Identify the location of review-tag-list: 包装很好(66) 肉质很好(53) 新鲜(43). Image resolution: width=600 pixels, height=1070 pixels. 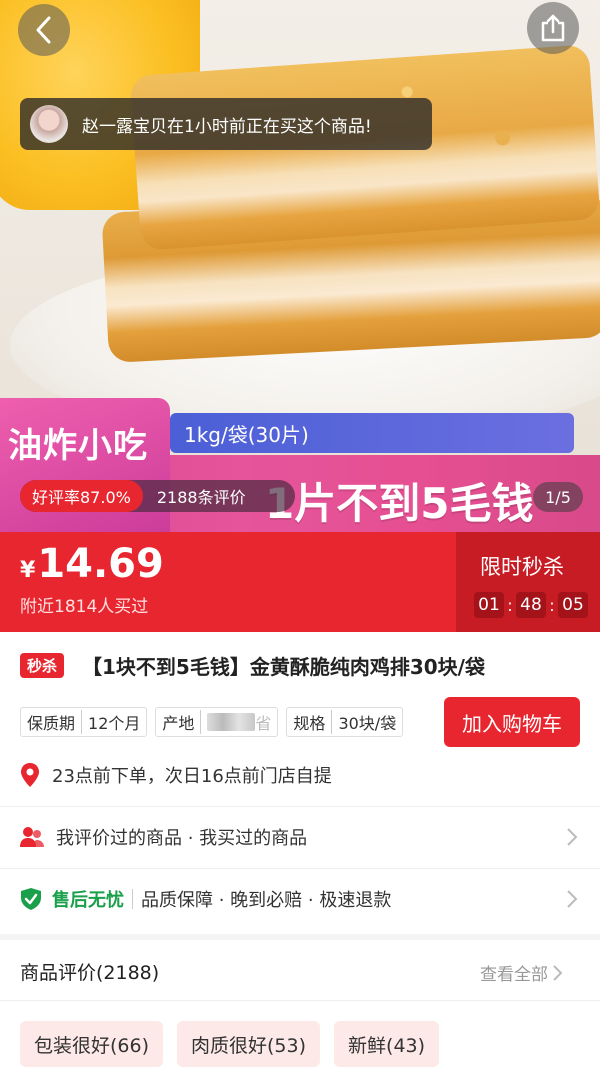
(236, 1044).